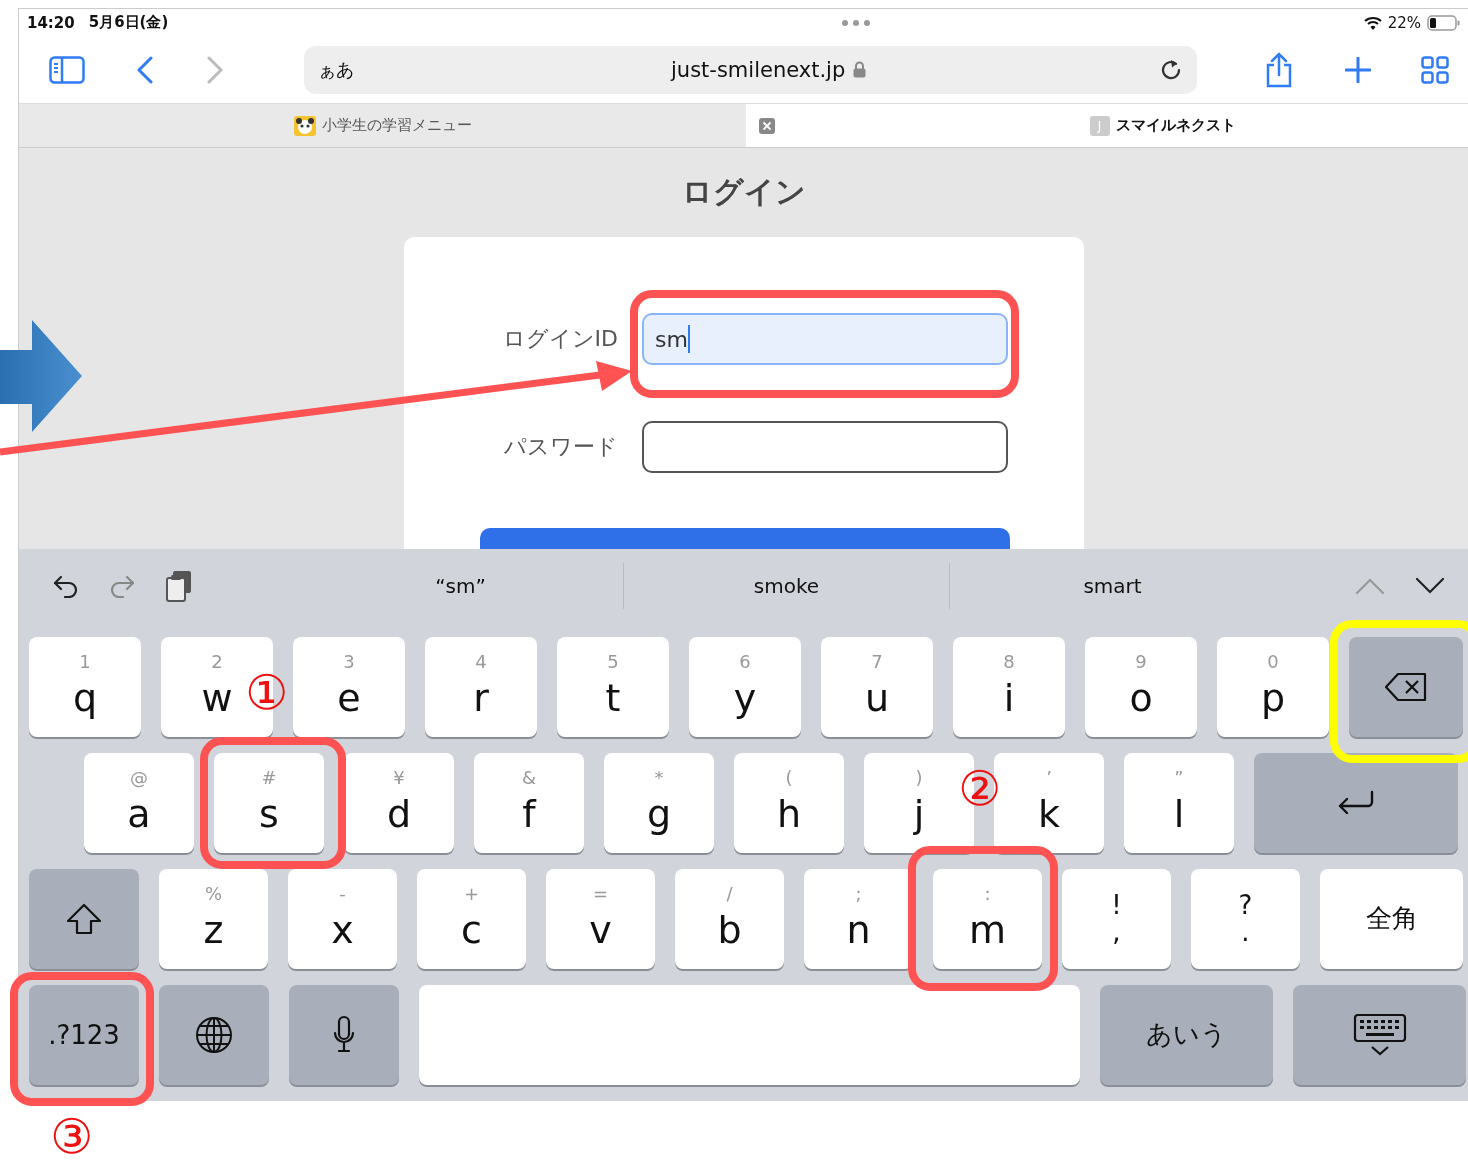 This screenshot has height=1169, width=1468. What do you see at coordinates (128, 23) in the screenshot?
I see `status-date: 5月6日(金)` at bounding box center [128, 23].